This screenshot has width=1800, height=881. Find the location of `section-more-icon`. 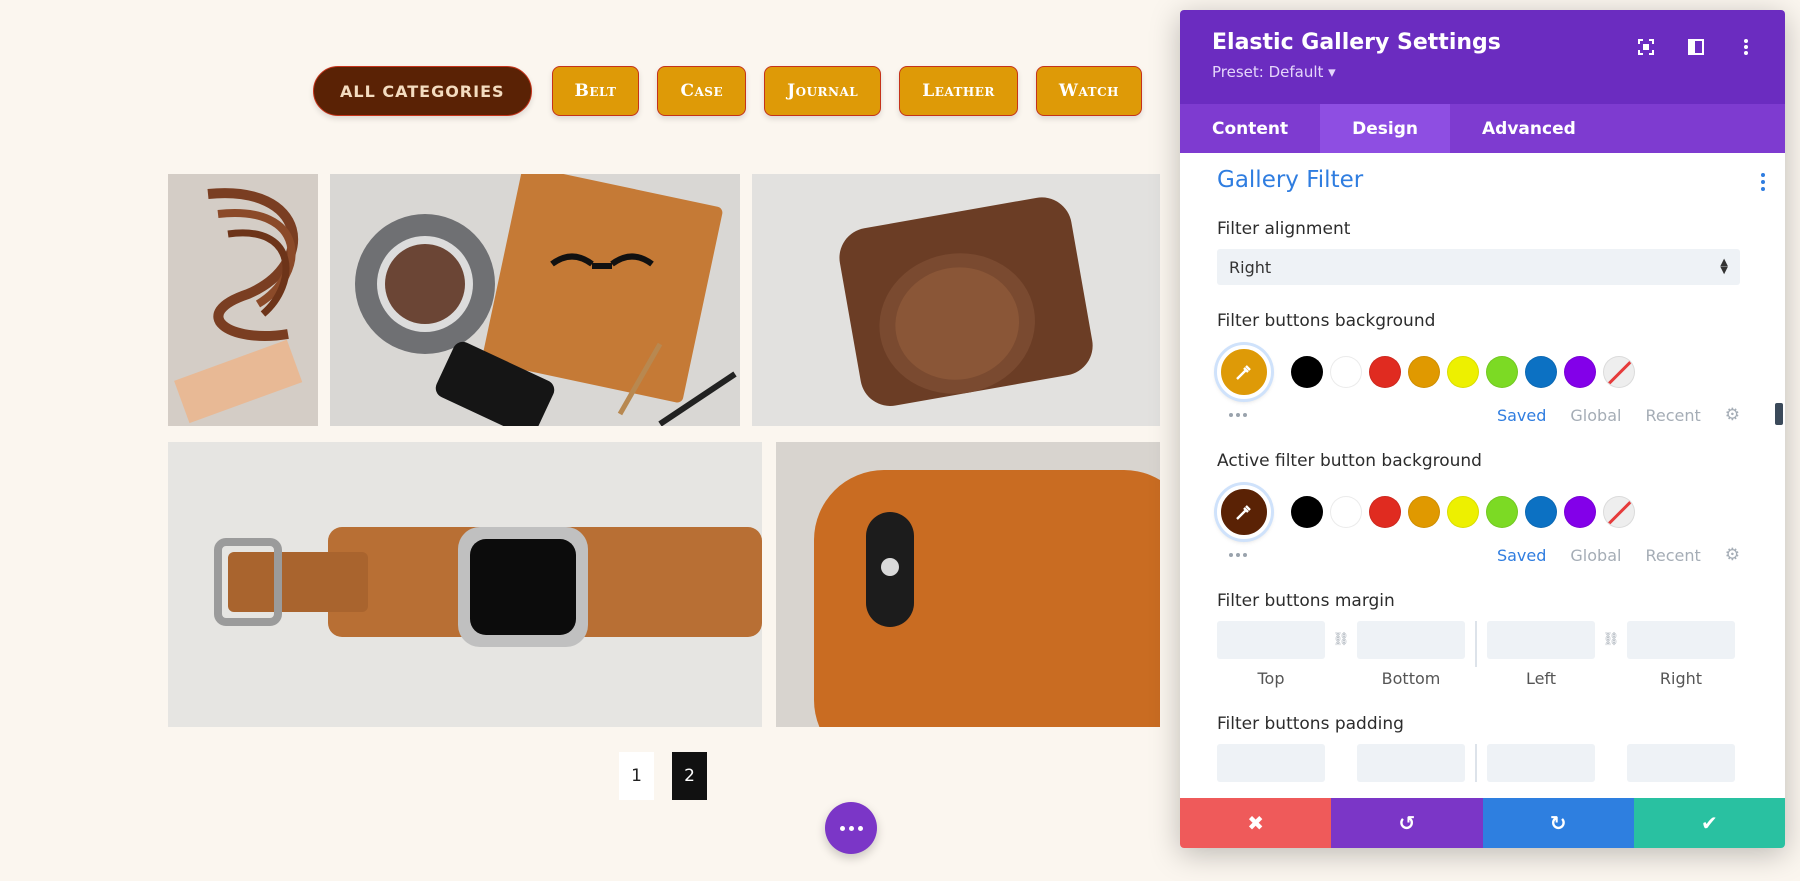

section-more-icon is located at coordinates (1763, 183).